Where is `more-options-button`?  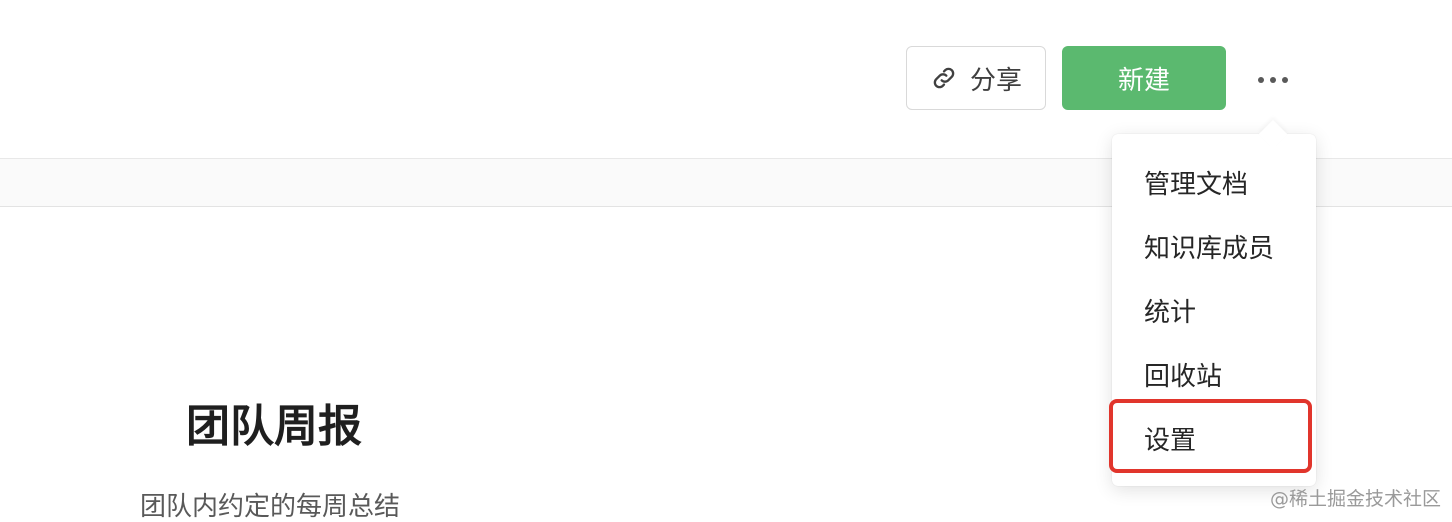
more-options-button is located at coordinates (1273, 80).